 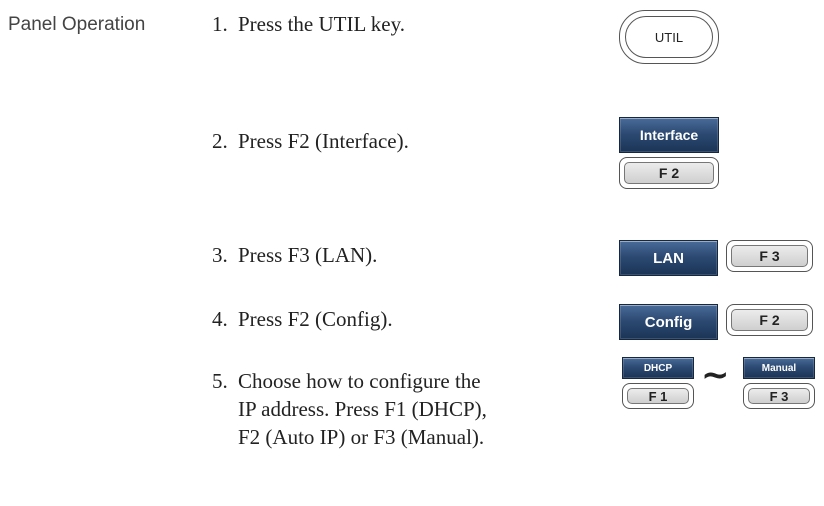 I want to click on util-key-label: UTIL, so click(x=669, y=37).